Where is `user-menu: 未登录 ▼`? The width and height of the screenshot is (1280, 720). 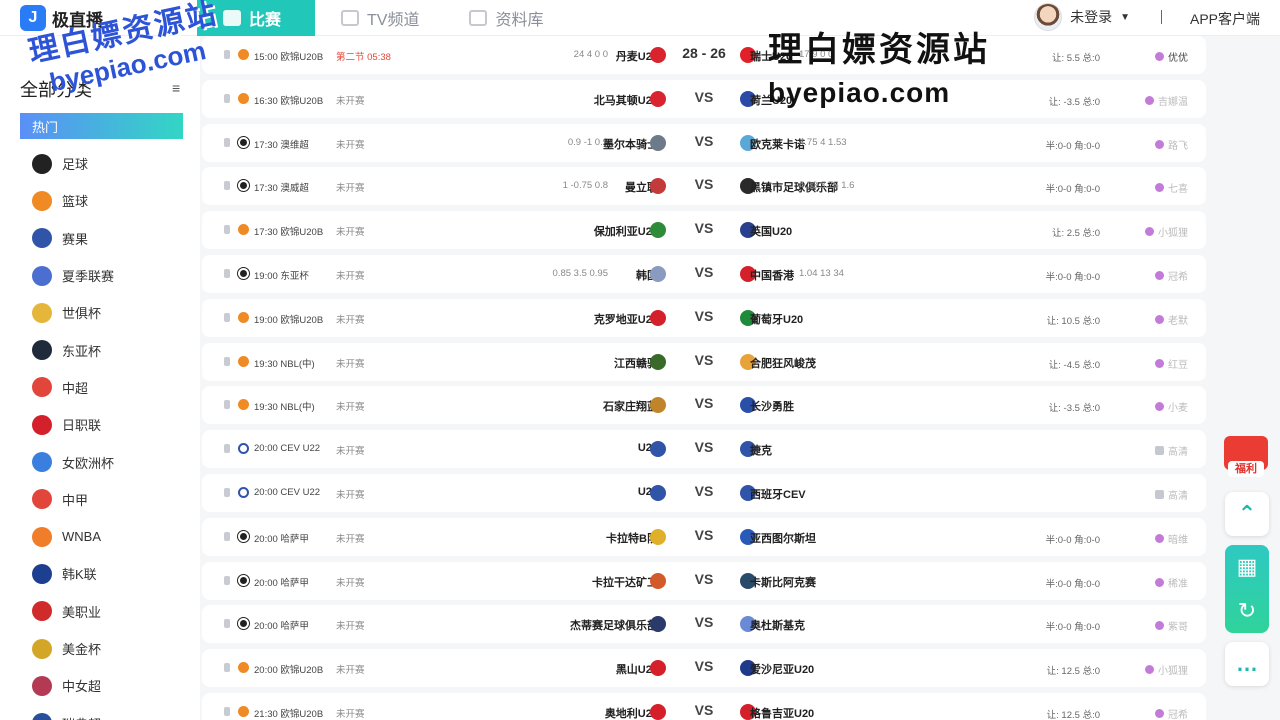 user-menu: 未登录 ▼ is located at coordinates (1082, 17).